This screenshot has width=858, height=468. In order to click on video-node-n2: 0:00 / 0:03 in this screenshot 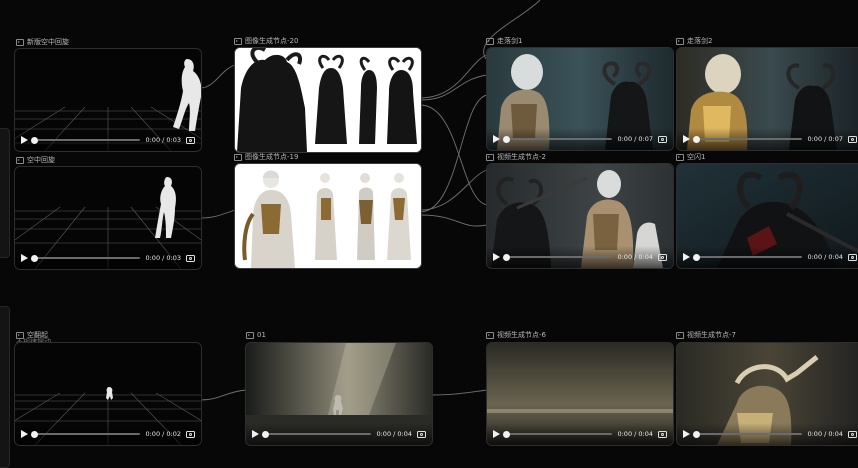, I will do `click(108, 218)`.